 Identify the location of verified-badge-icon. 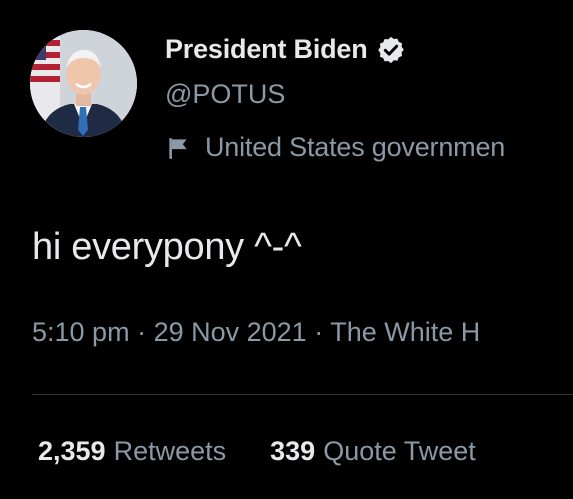
(391, 50).